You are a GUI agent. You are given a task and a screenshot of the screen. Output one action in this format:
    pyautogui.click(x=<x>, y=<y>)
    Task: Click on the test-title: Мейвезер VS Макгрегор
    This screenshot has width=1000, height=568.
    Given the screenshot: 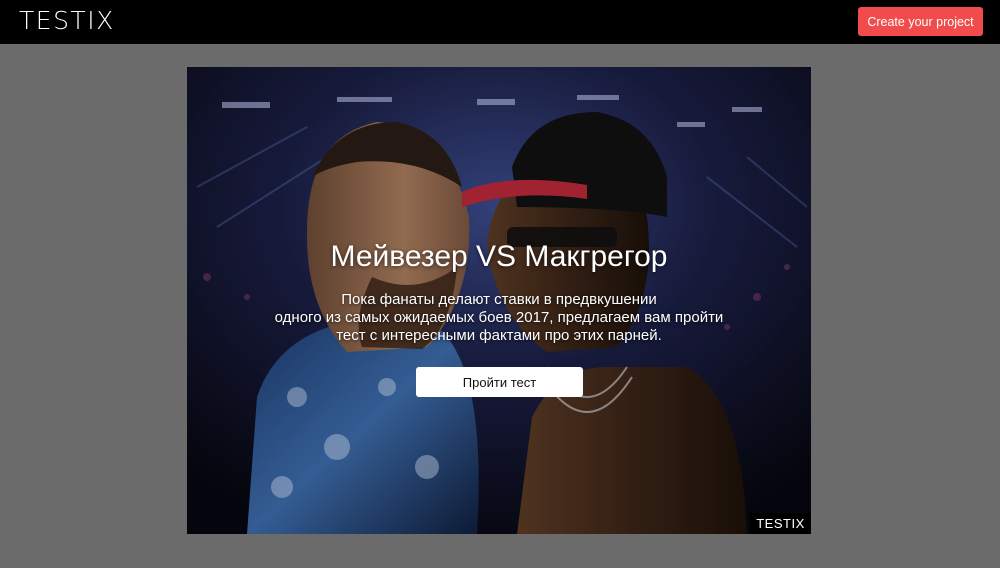 What is the action you would take?
    pyautogui.click(x=499, y=256)
    